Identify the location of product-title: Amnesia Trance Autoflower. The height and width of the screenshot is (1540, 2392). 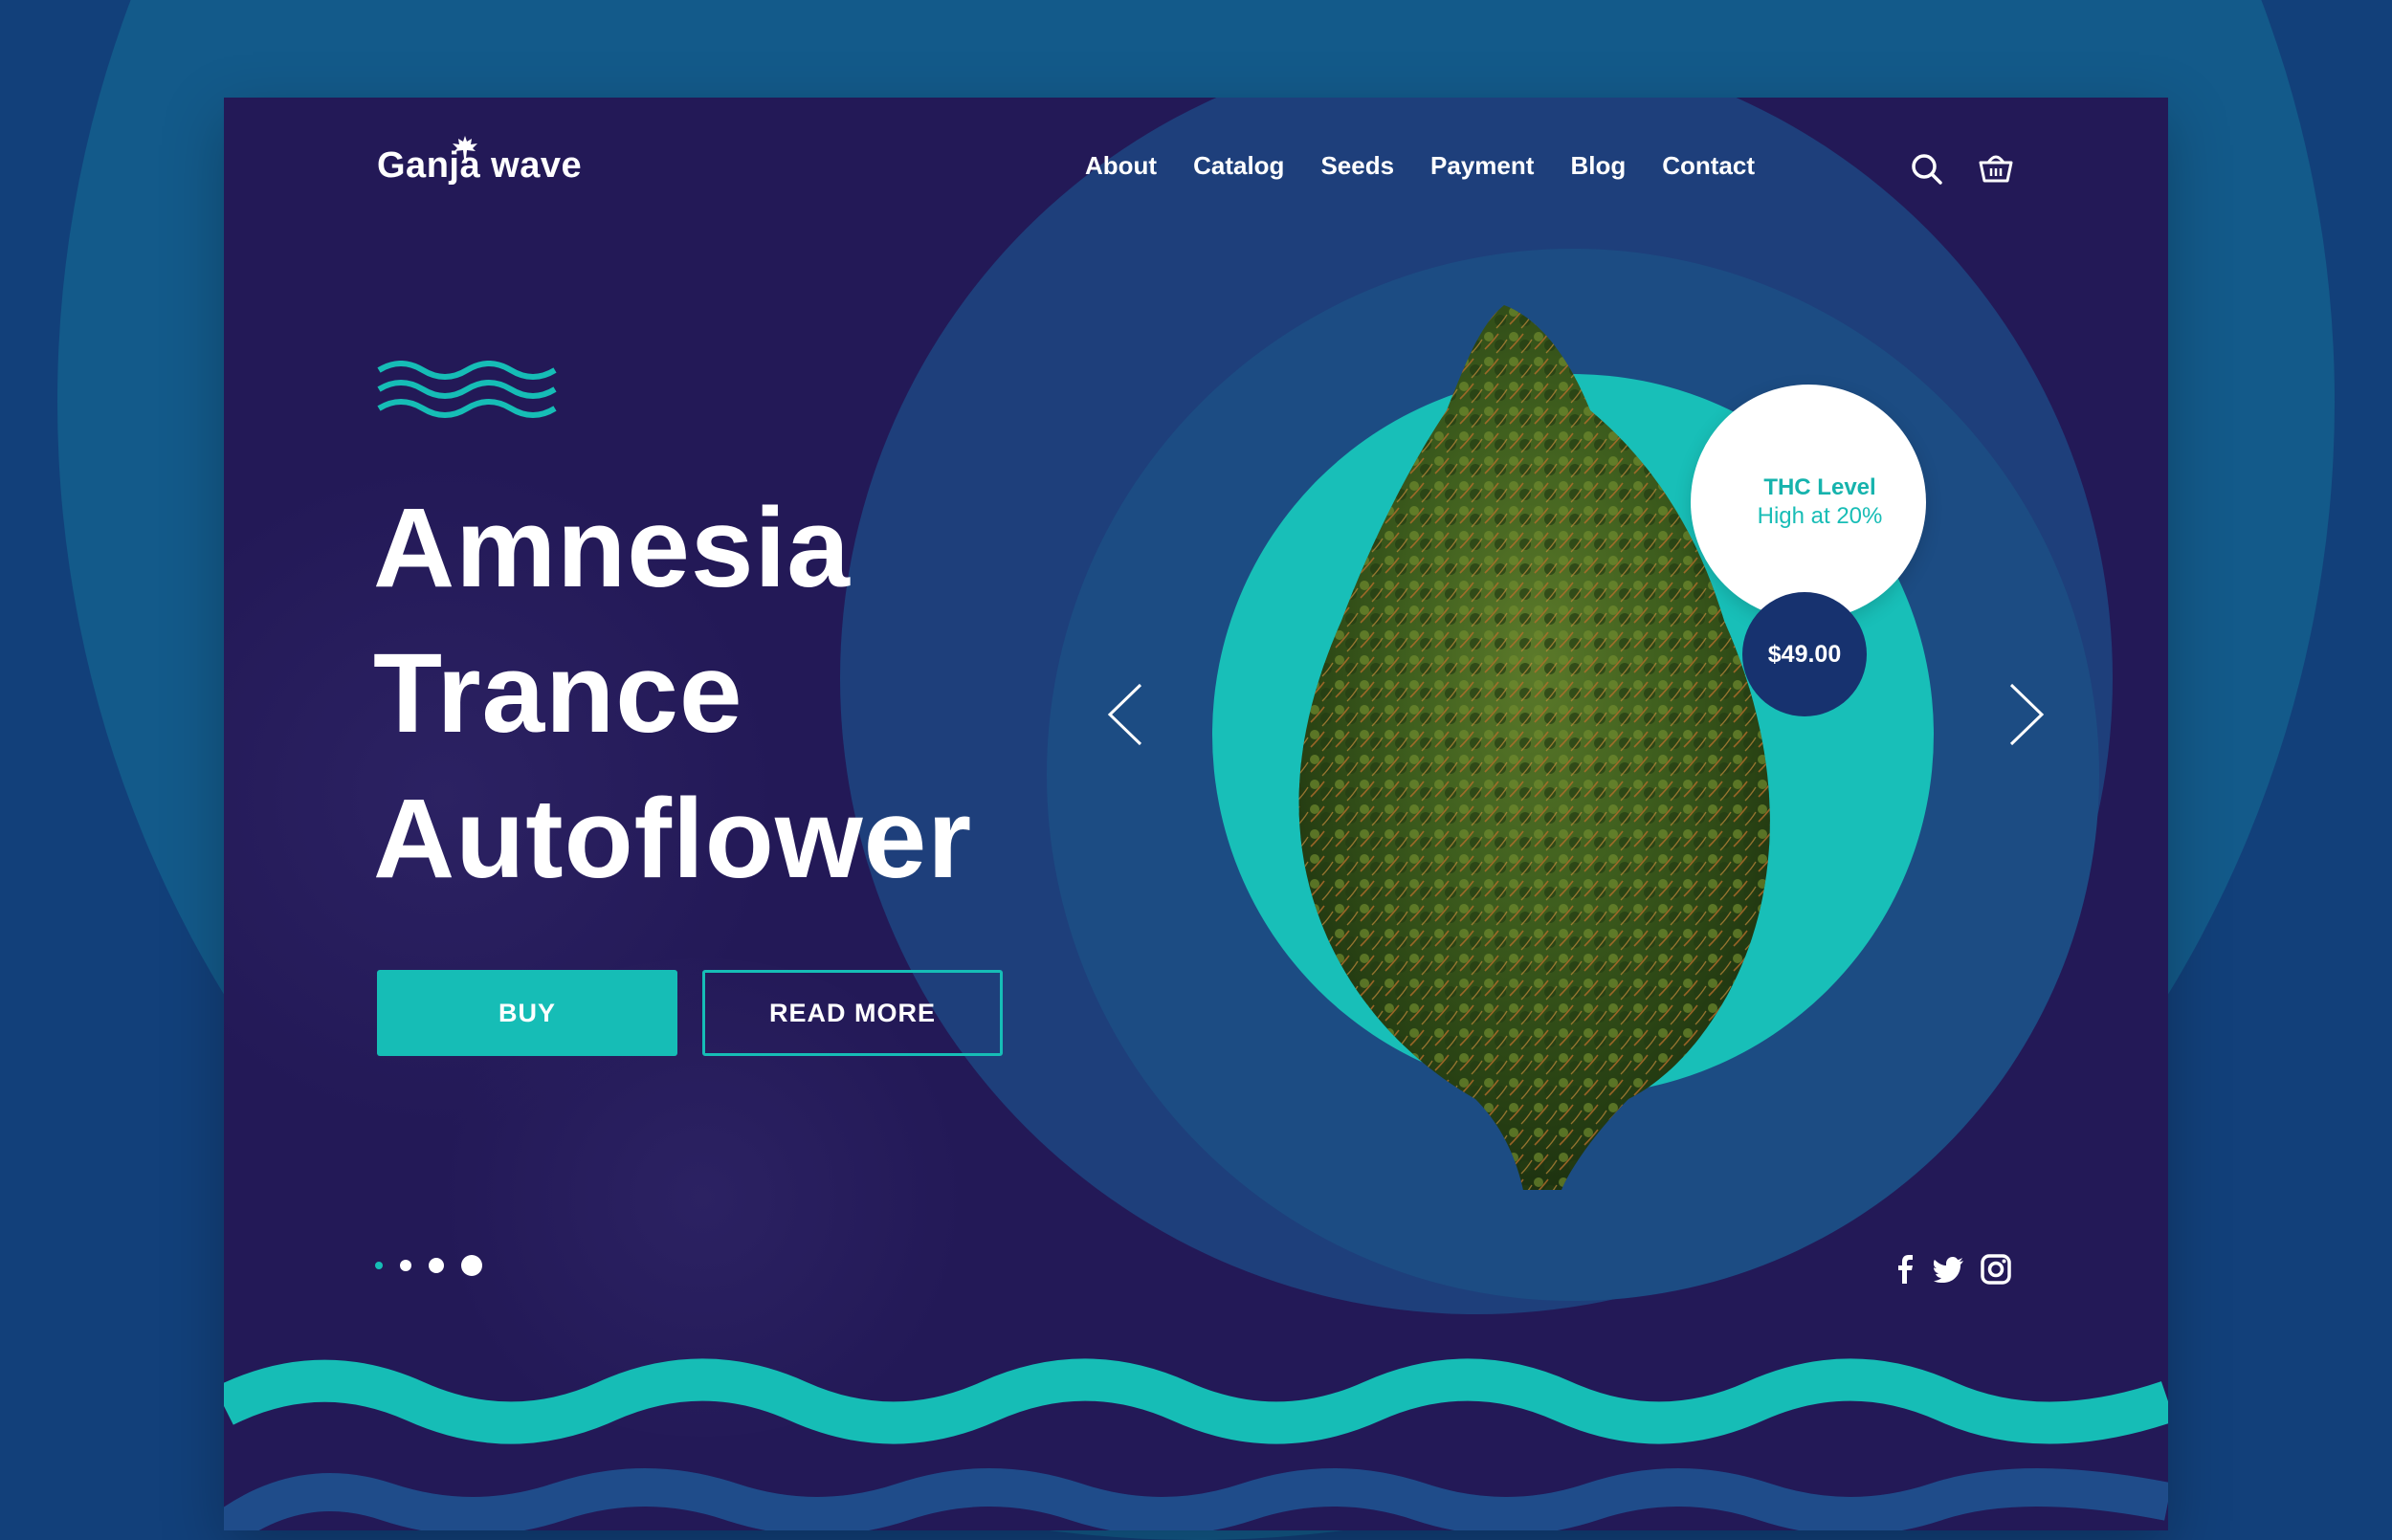
(672, 693).